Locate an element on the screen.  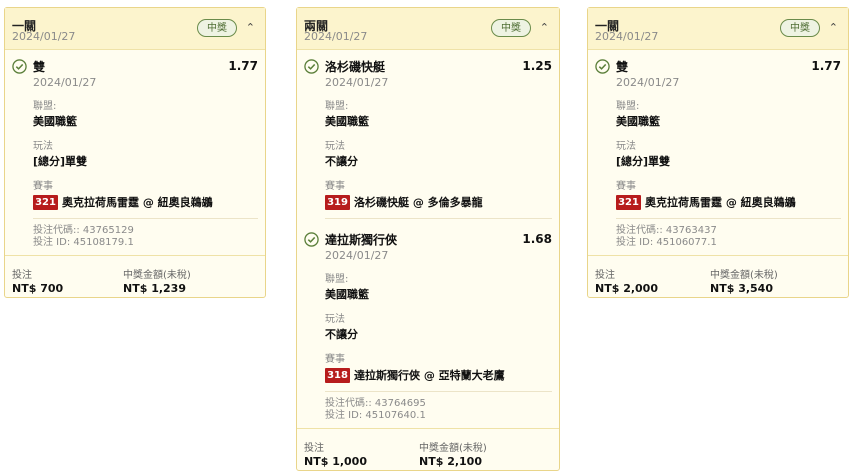
payout-block: 中獎金額(未稅) NT$ 1,239 is located at coordinates (157, 280).